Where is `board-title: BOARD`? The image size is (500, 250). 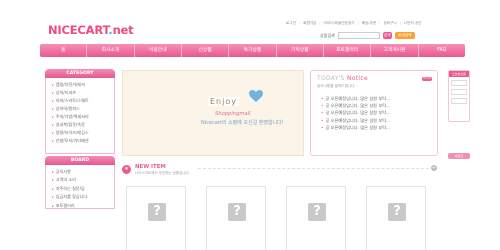
board-title: BOARD is located at coordinates (80, 160).